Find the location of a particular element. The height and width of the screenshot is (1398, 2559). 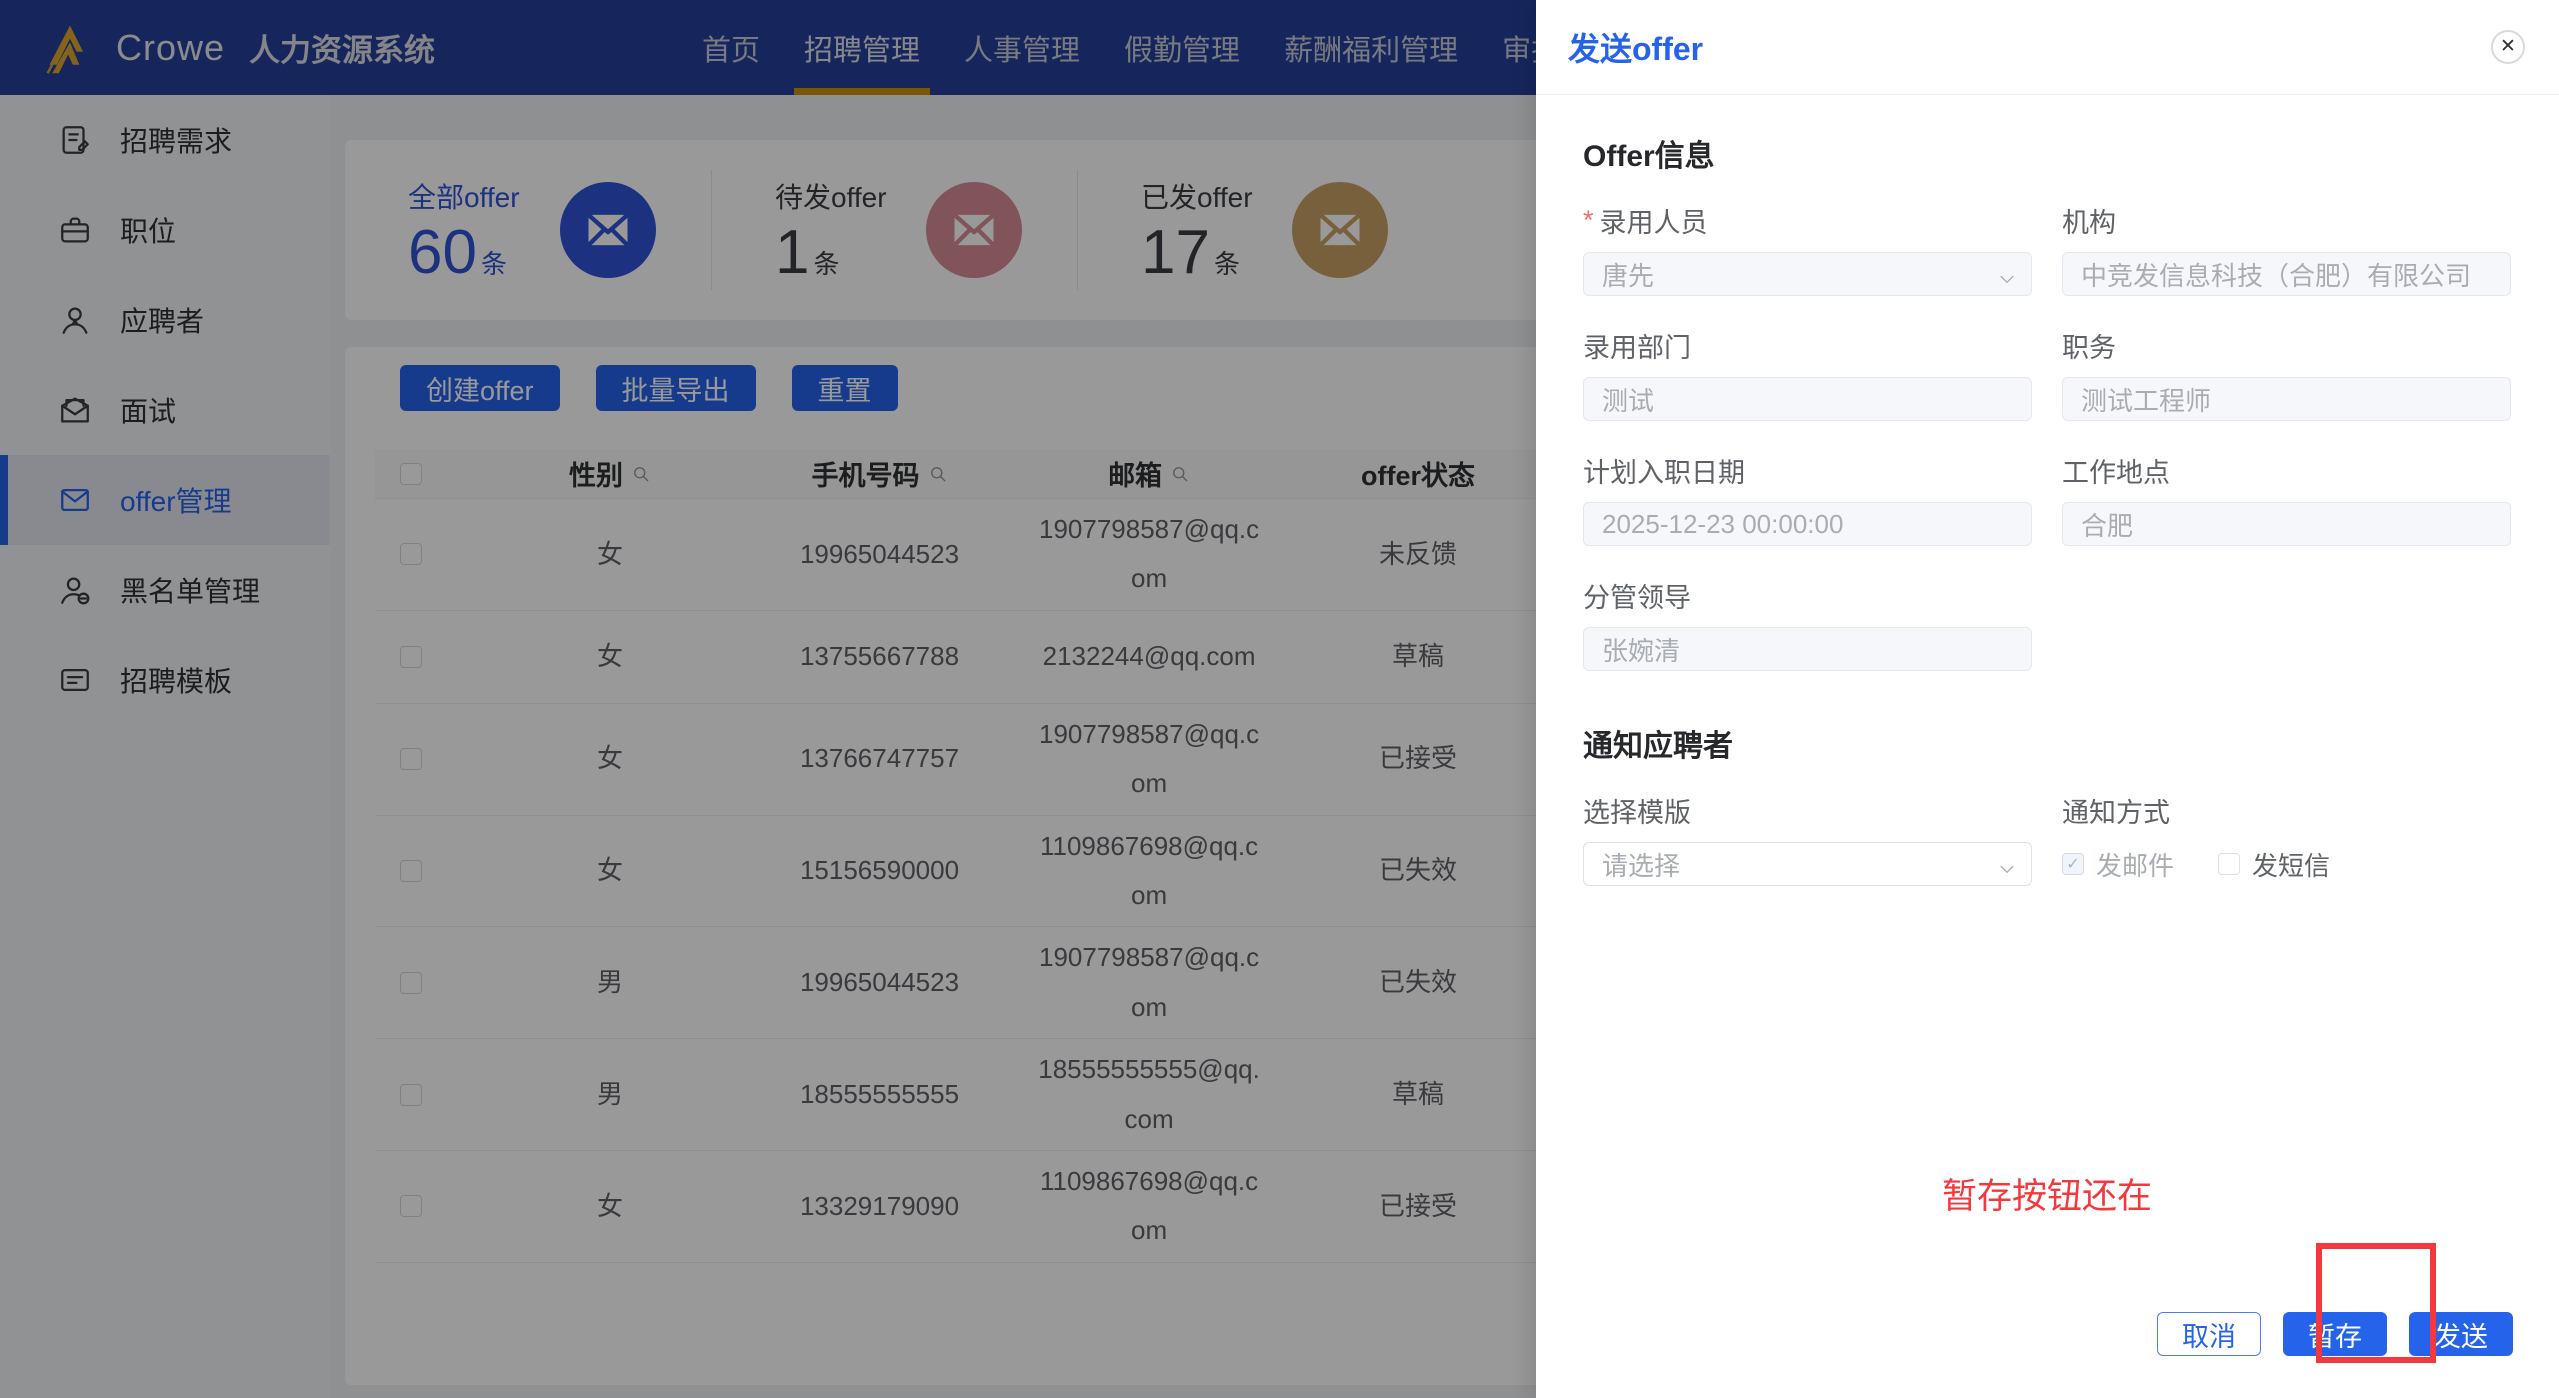

required-asterisk: * is located at coordinates (1588, 220).